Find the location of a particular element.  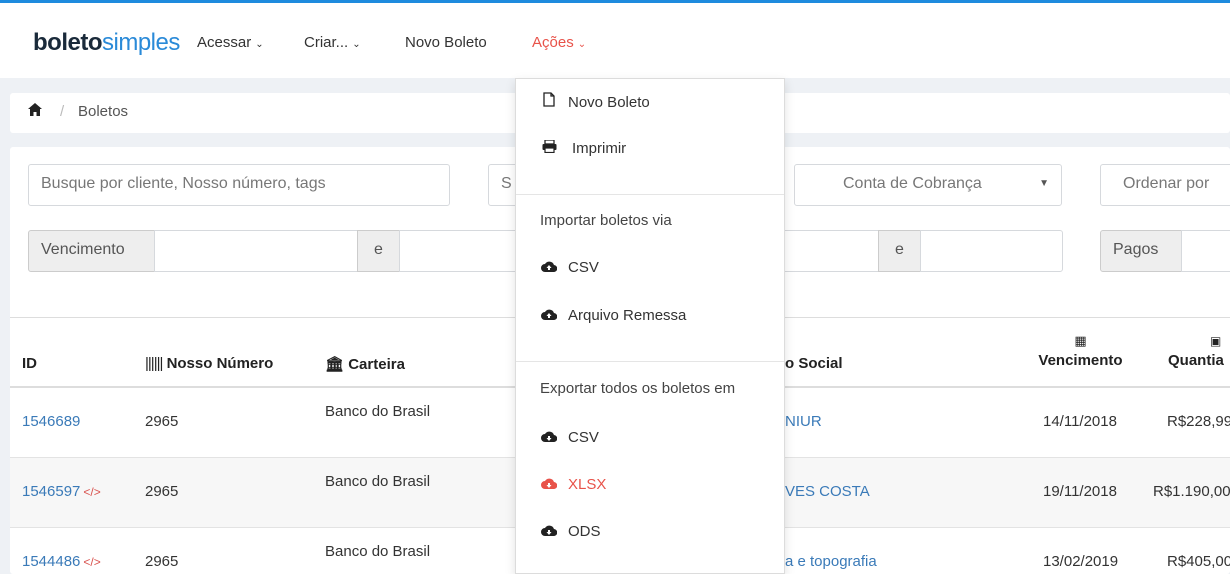

th-nosso-numero-label: Nosso Número is located at coordinates (220, 363).